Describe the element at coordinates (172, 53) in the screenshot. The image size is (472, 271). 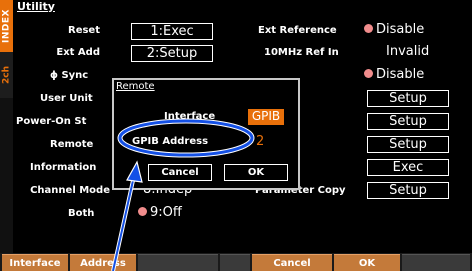
I see `ext-add-field: 2:Setup` at that location.